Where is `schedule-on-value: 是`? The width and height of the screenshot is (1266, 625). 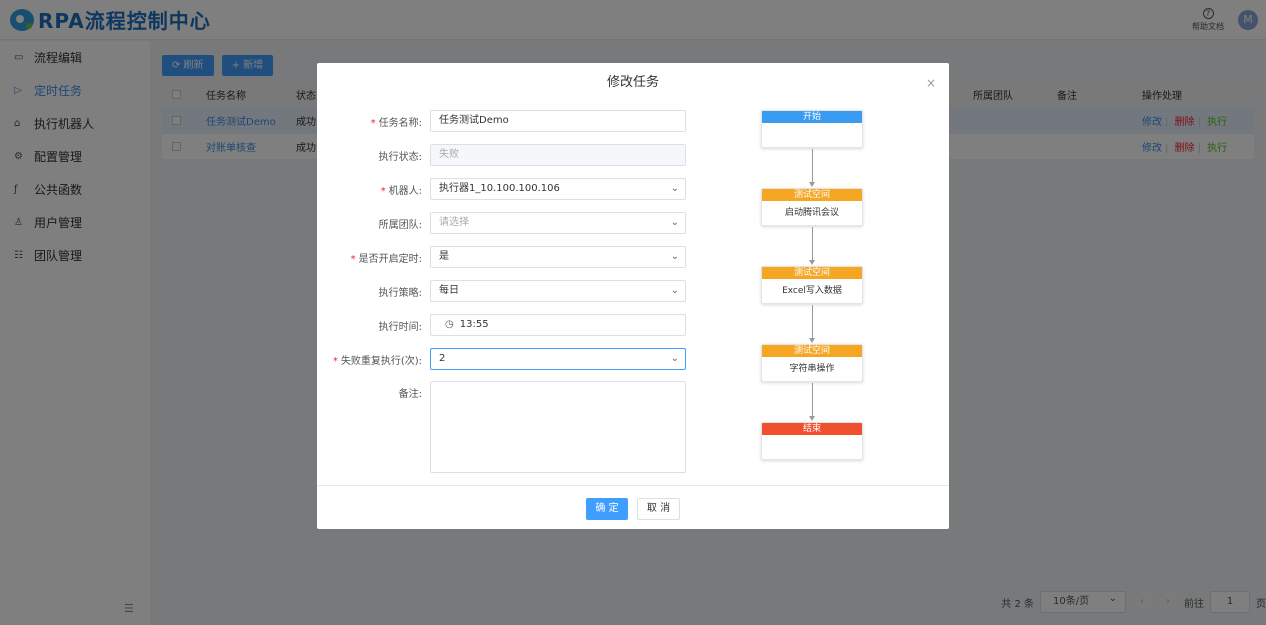 schedule-on-value: 是 is located at coordinates (444, 256).